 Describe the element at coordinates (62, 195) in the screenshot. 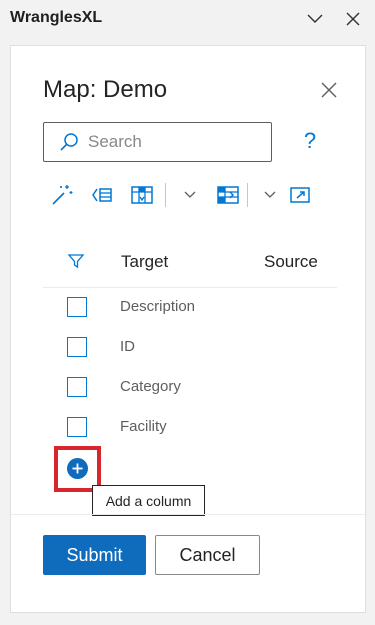

I see `magic-wand-icon` at that location.